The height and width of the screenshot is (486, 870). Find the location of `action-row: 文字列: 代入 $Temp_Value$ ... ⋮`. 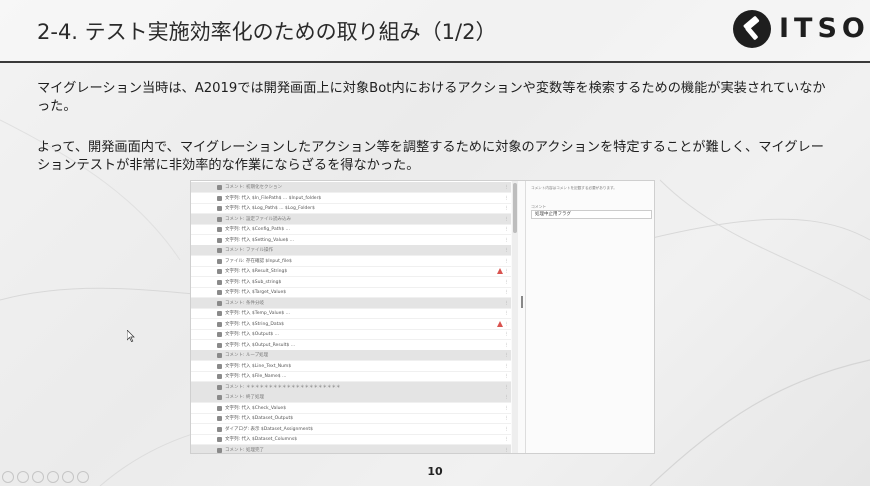

action-row: 文字列: 代入 $Temp_Value$ ... ⋮ is located at coordinates (351, 313).